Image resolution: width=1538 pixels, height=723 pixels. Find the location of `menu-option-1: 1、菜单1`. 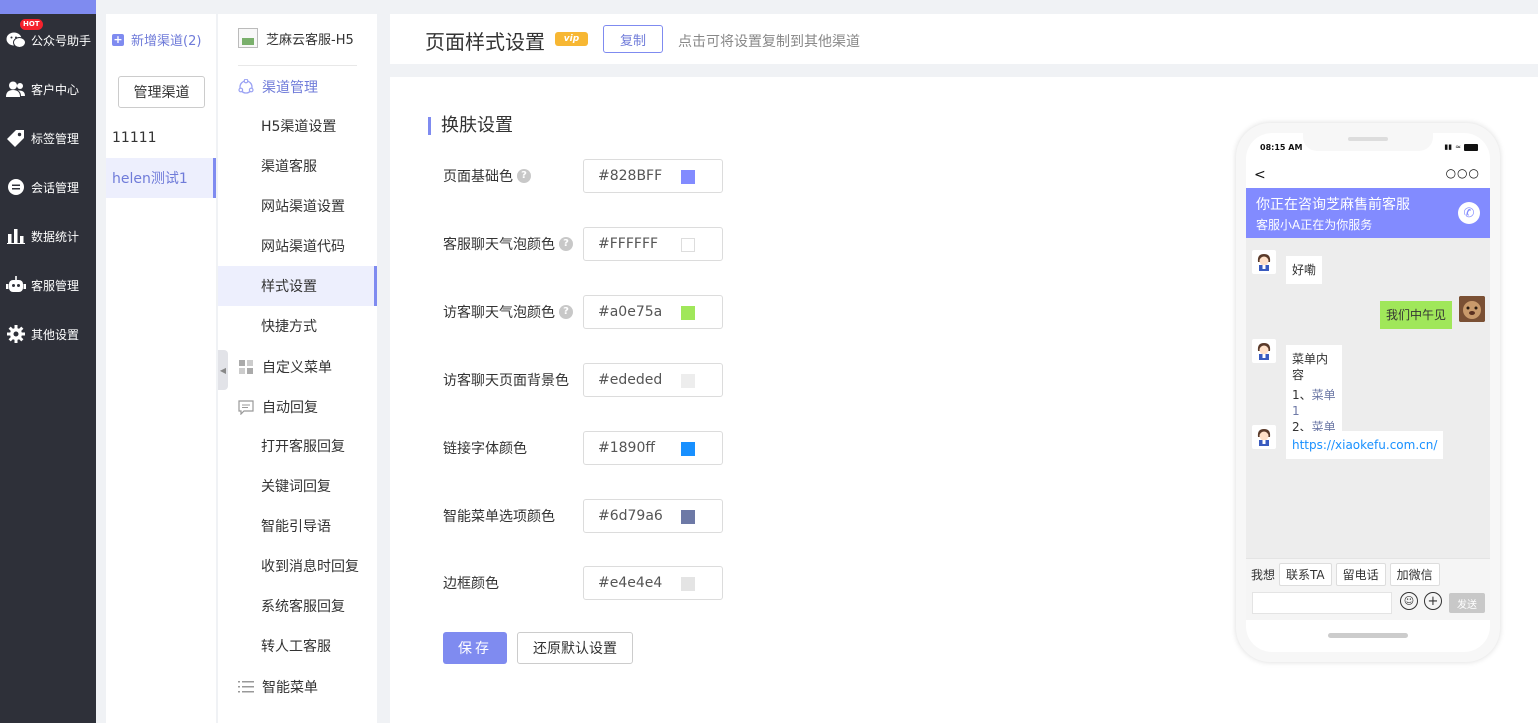

menu-option-1: 1、菜单1 is located at coordinates (1314, 403).